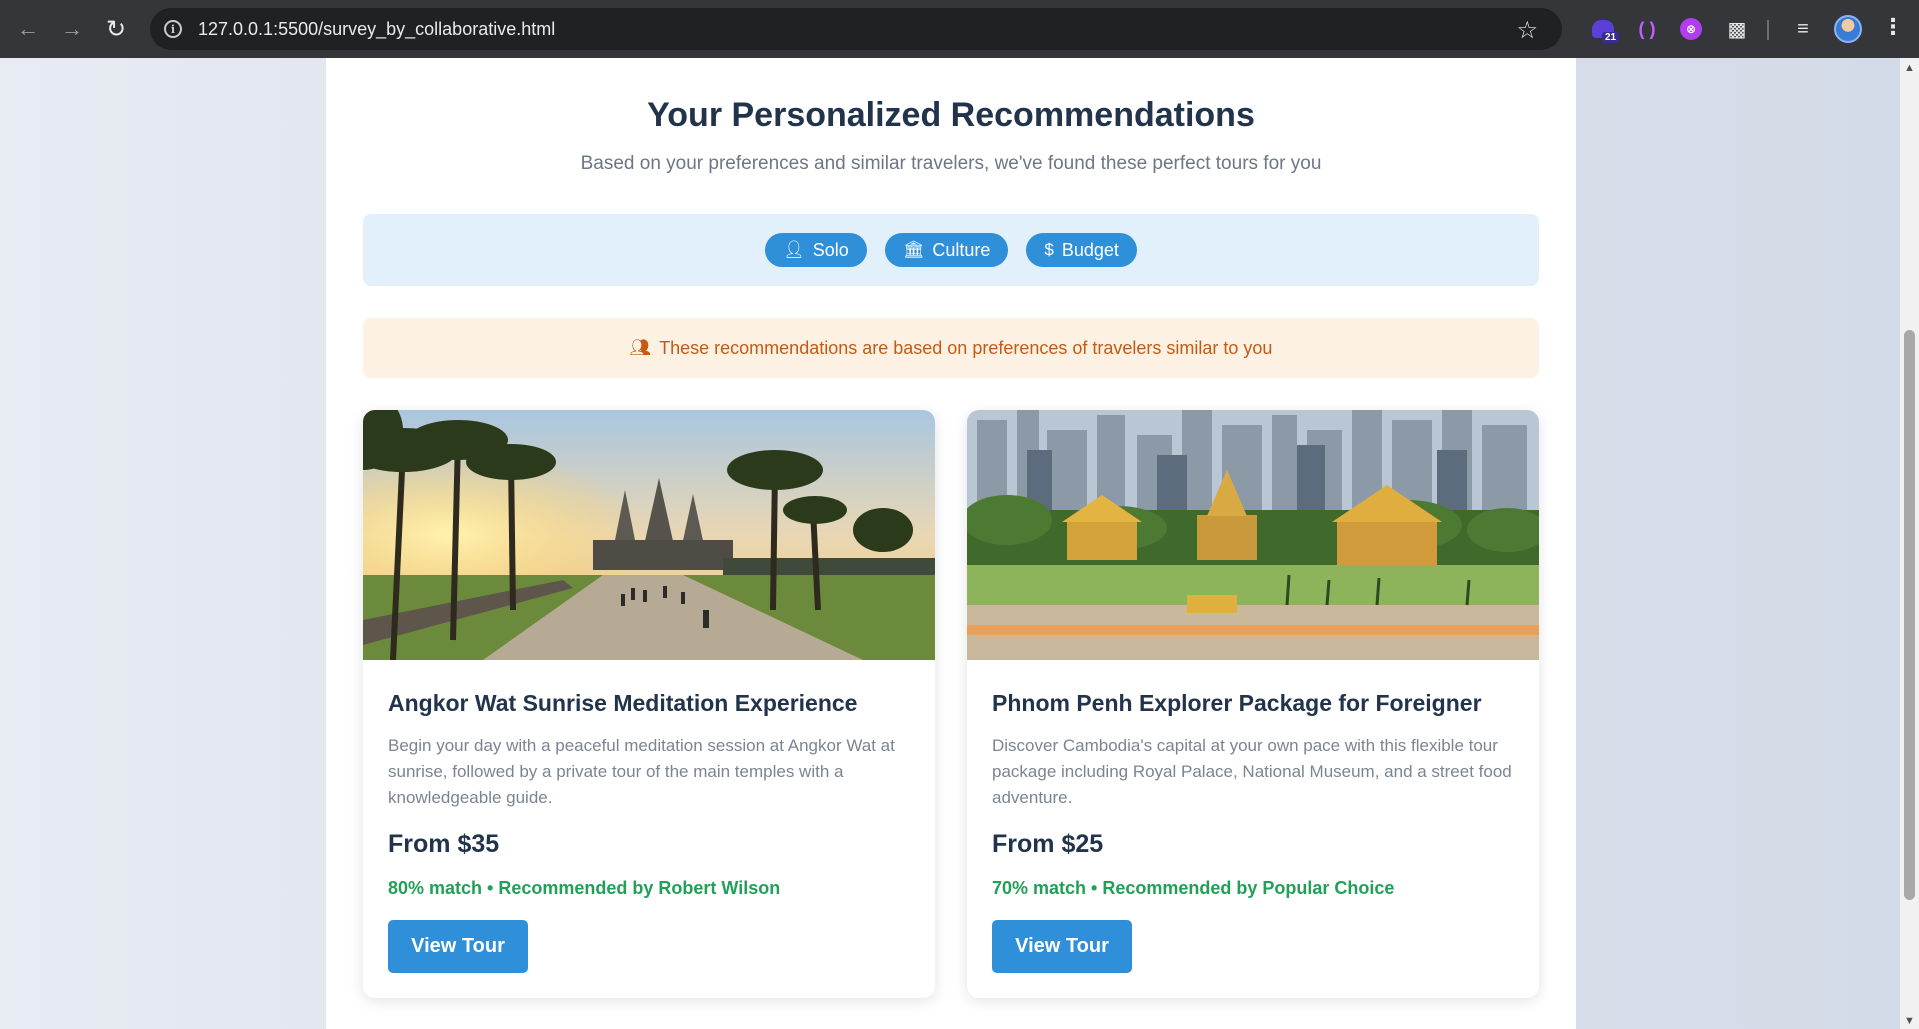 This screenshot has width=1919, height=1029. I want to click on tag-culture: 🏛︎ Culture, so click(946, 250).